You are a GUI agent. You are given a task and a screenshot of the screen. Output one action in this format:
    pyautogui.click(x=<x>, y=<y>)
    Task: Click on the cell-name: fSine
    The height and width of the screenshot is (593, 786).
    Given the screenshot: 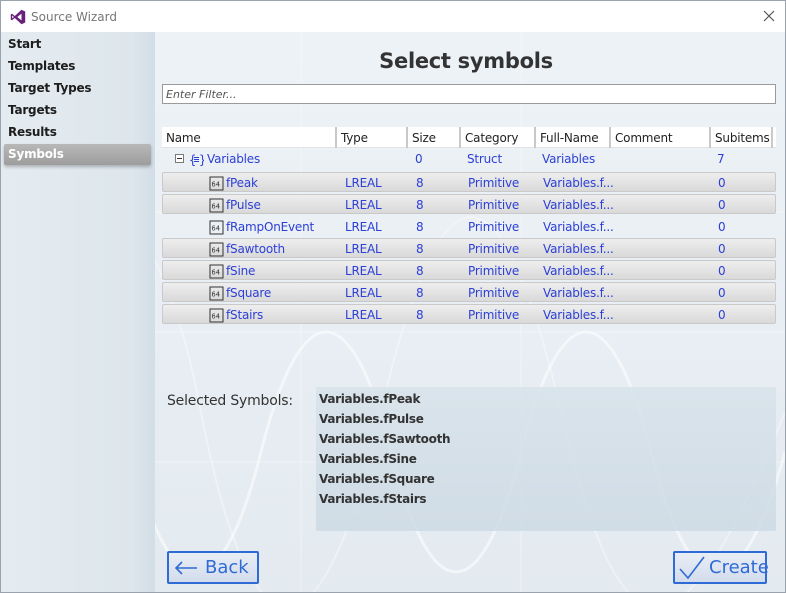 What is the action you would take?
    pyautogui.click(x=241, y=271)
    